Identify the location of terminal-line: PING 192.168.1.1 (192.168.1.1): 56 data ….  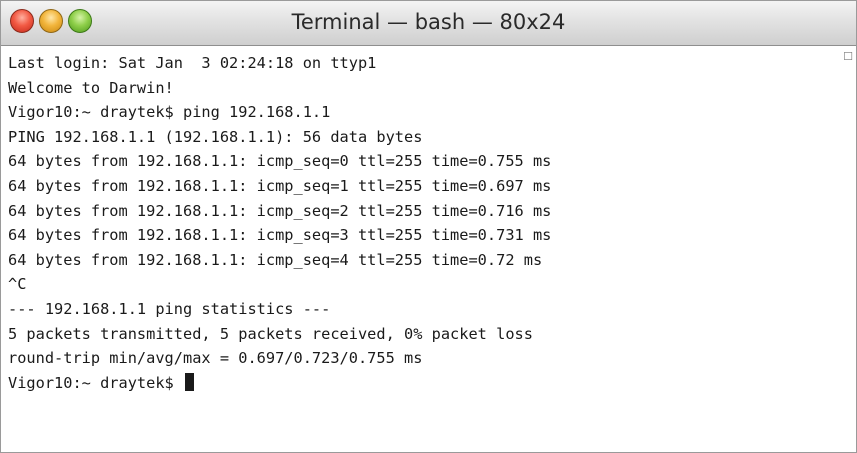
(215, 136).